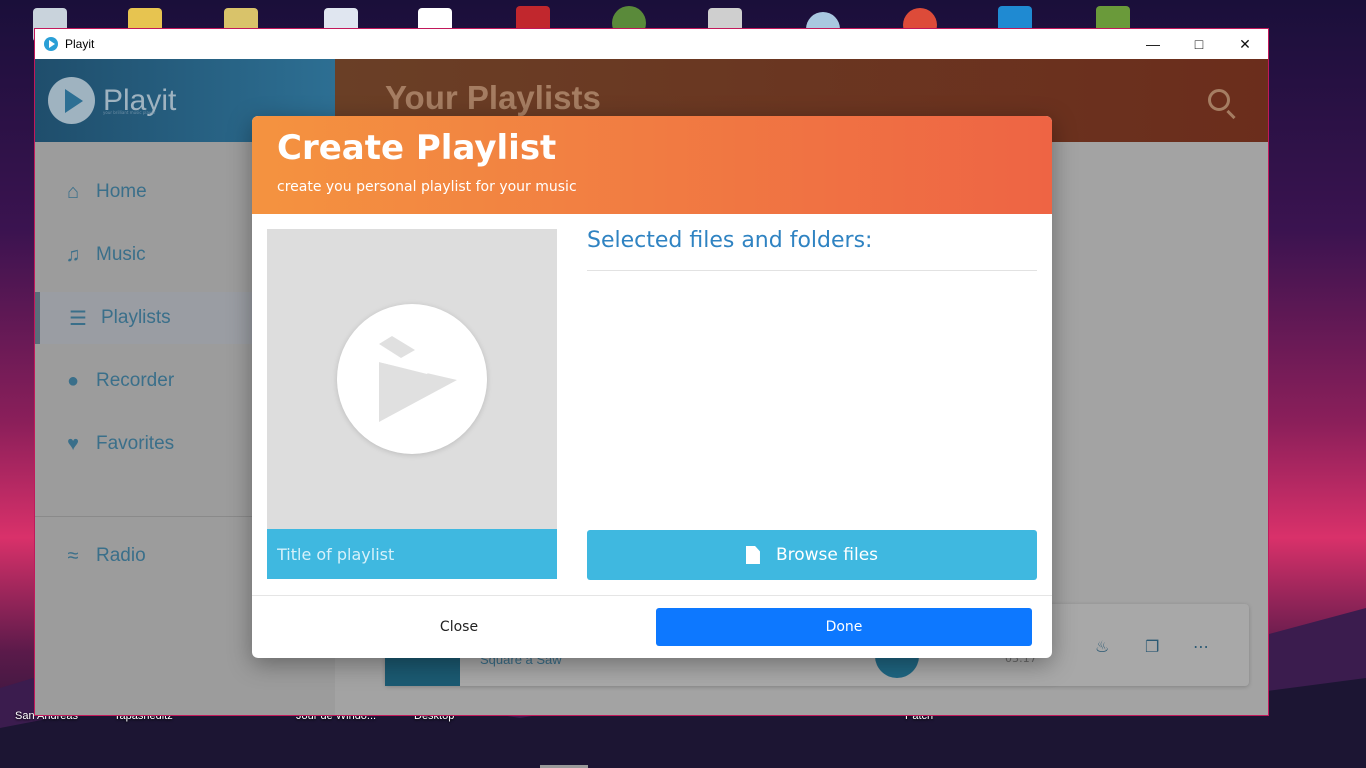 The height and width of the screenshot is (768, 1366). I want to click on playit-app-icon, so click(51, 44).